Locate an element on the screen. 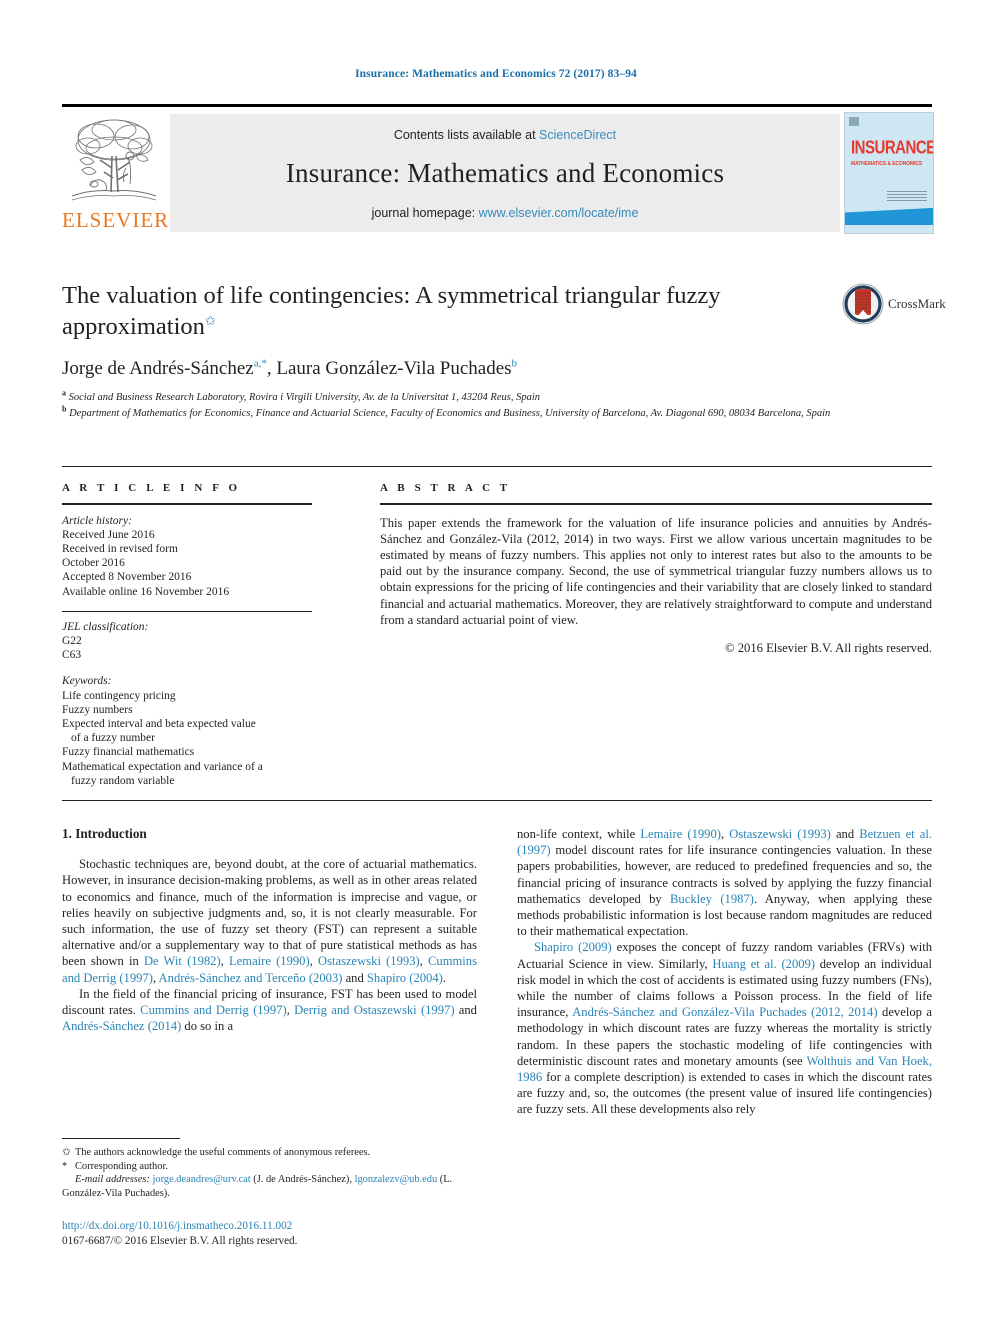 This screenshot has height=1323, width=992. keyword-item-cont: of a fuzzy number is located at coordinates (113, 738).